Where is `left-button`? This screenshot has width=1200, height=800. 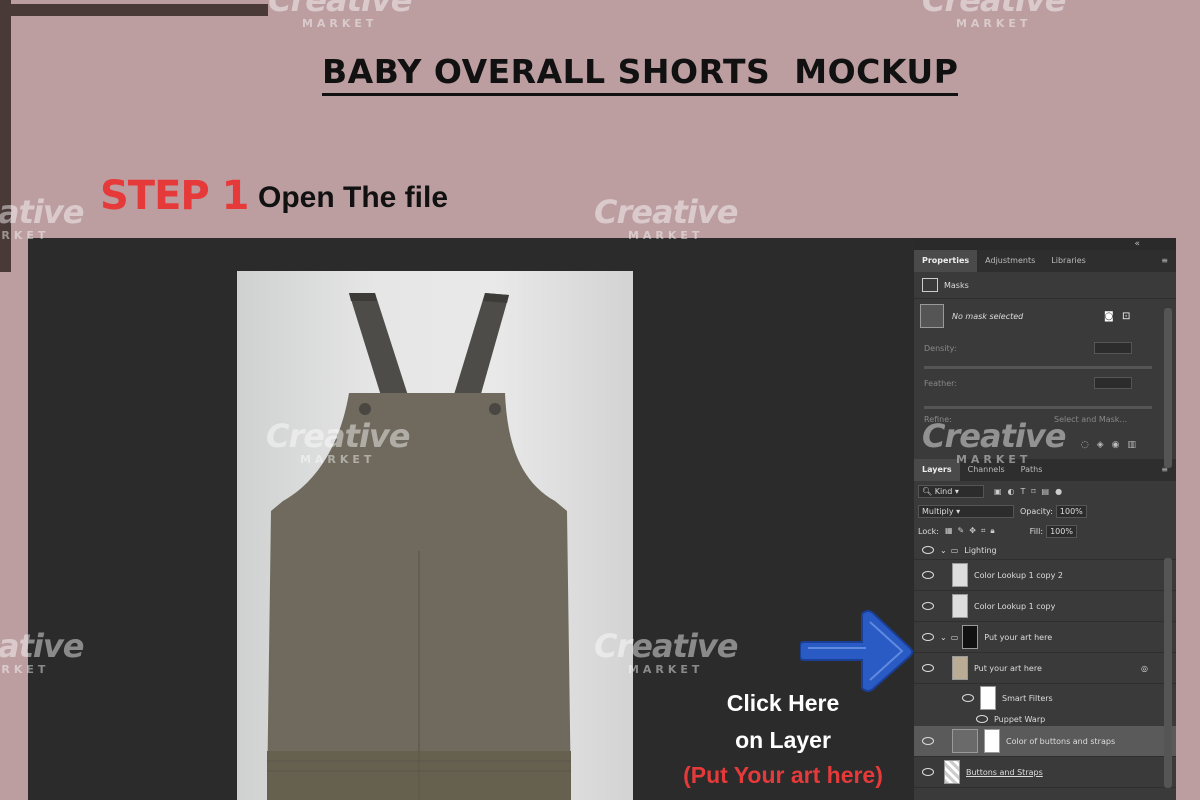 left-button is located at coordinates (365, 409).